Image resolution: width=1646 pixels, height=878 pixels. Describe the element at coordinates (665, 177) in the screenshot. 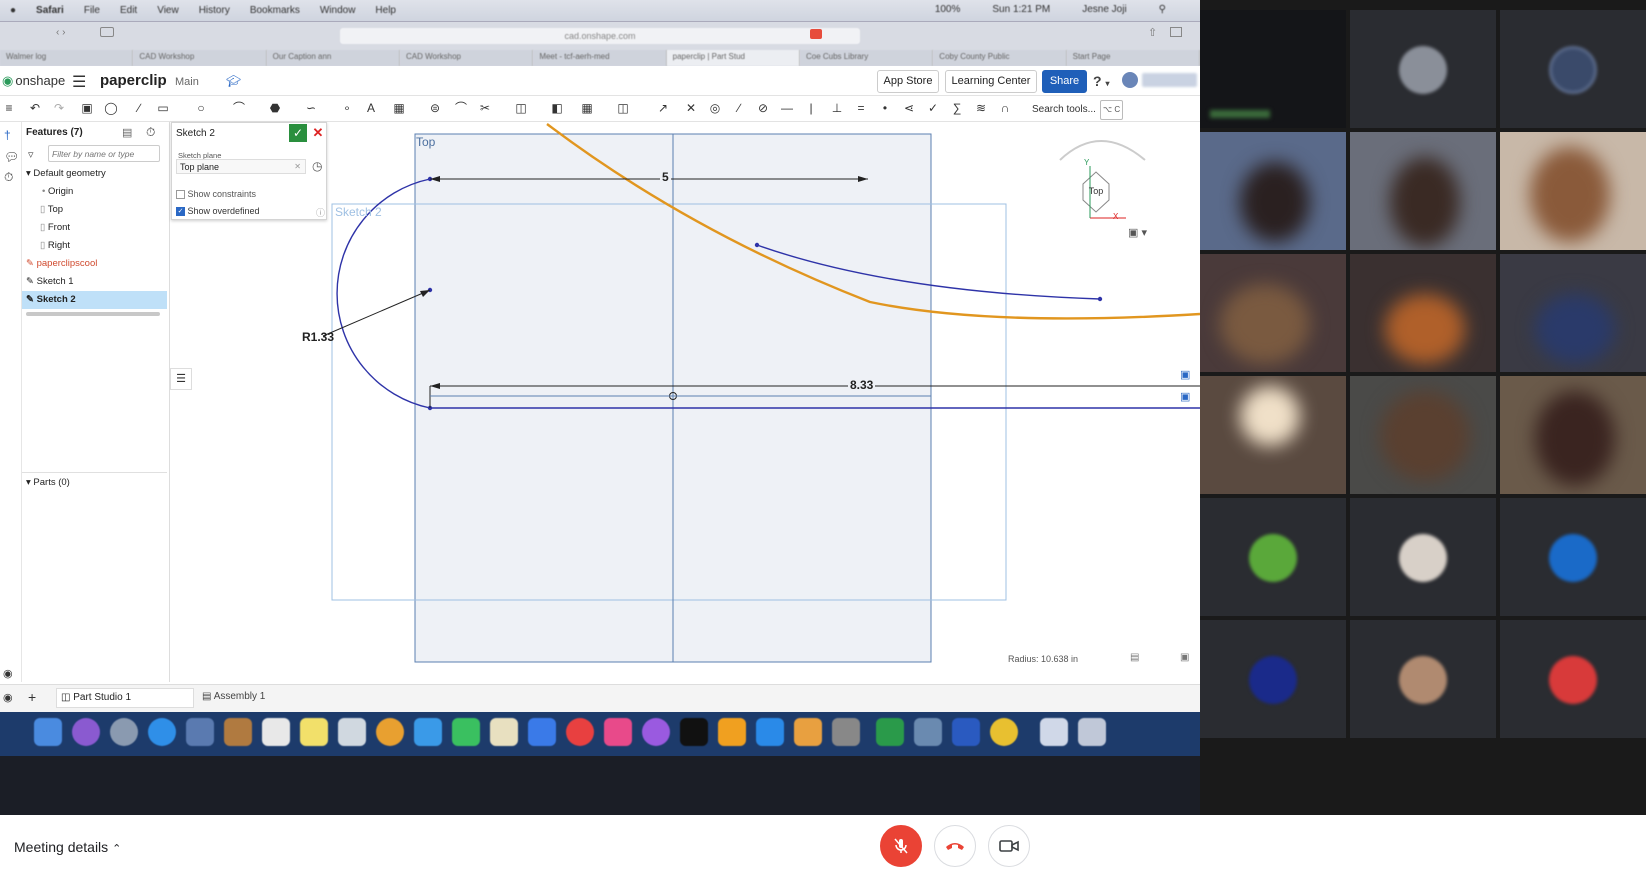

I see `dimension-top-value: 5` at that location.